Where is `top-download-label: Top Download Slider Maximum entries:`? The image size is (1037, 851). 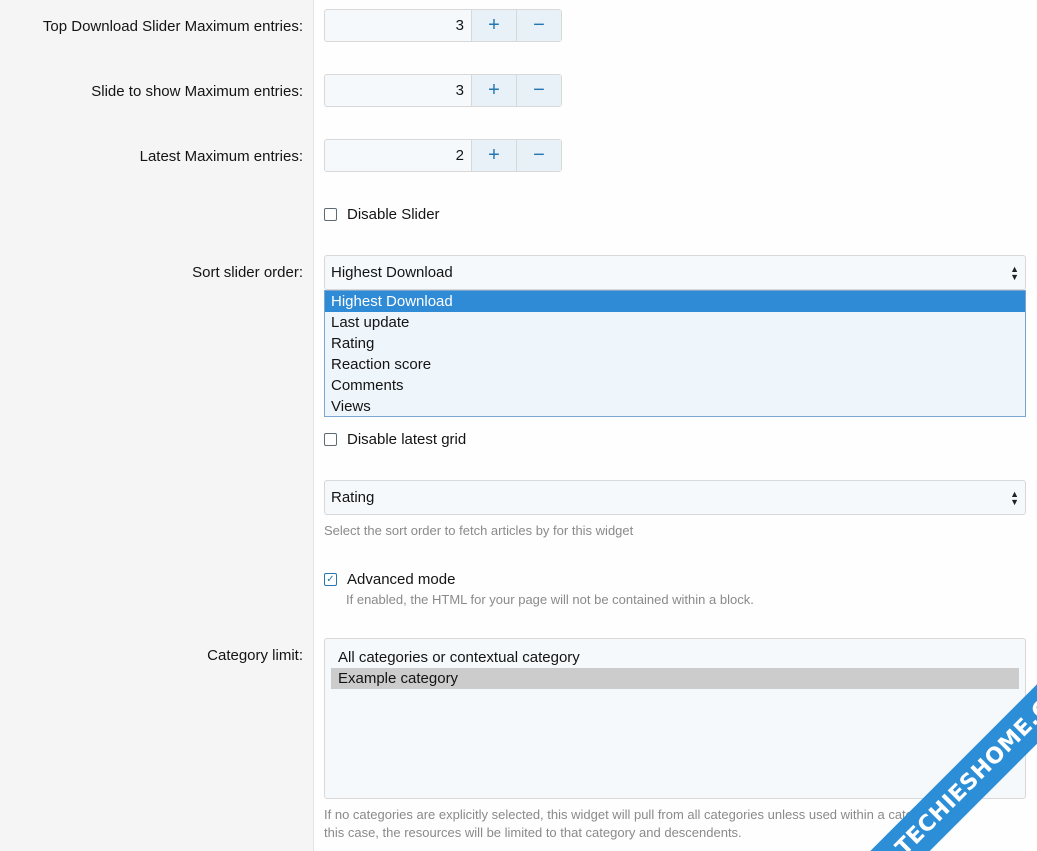
top-download-label: Top Download Slider Maximum entries: is located at coordinates (172, 26).